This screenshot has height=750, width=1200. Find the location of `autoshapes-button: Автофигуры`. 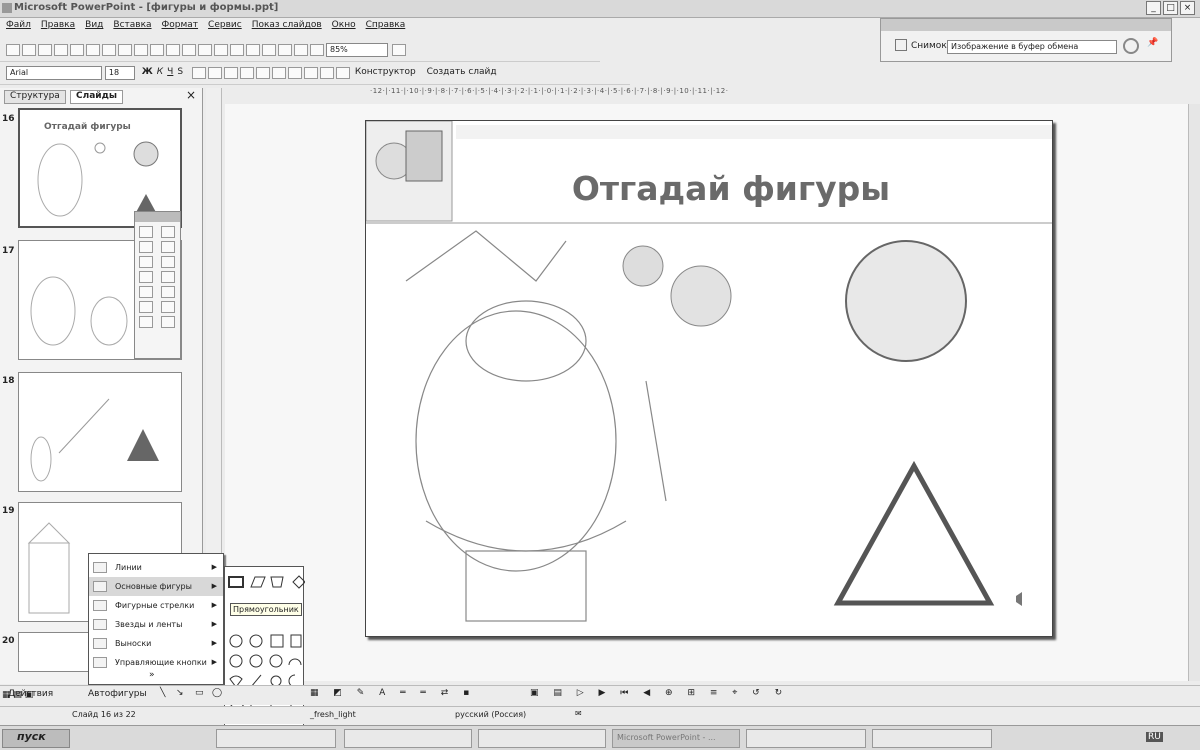

autoshapes-button: Автофигуры is located at coordinates (117, 694).